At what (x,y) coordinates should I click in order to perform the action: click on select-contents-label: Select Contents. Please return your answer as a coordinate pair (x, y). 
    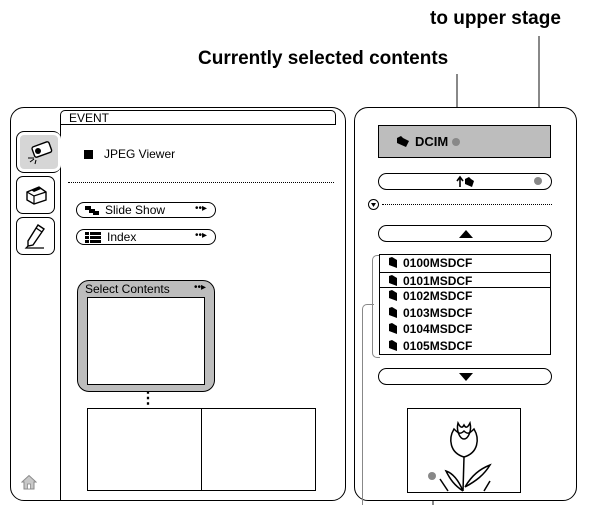
    Looking at the image, I should click on (127, 289).